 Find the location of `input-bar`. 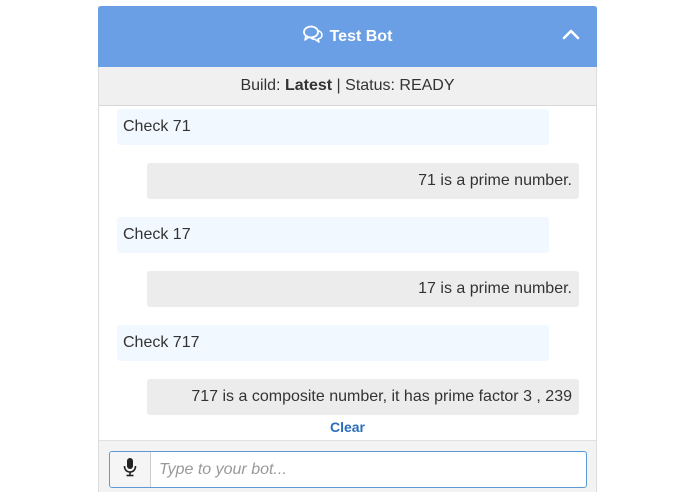

input-bar is located at coordinates (347, 466).